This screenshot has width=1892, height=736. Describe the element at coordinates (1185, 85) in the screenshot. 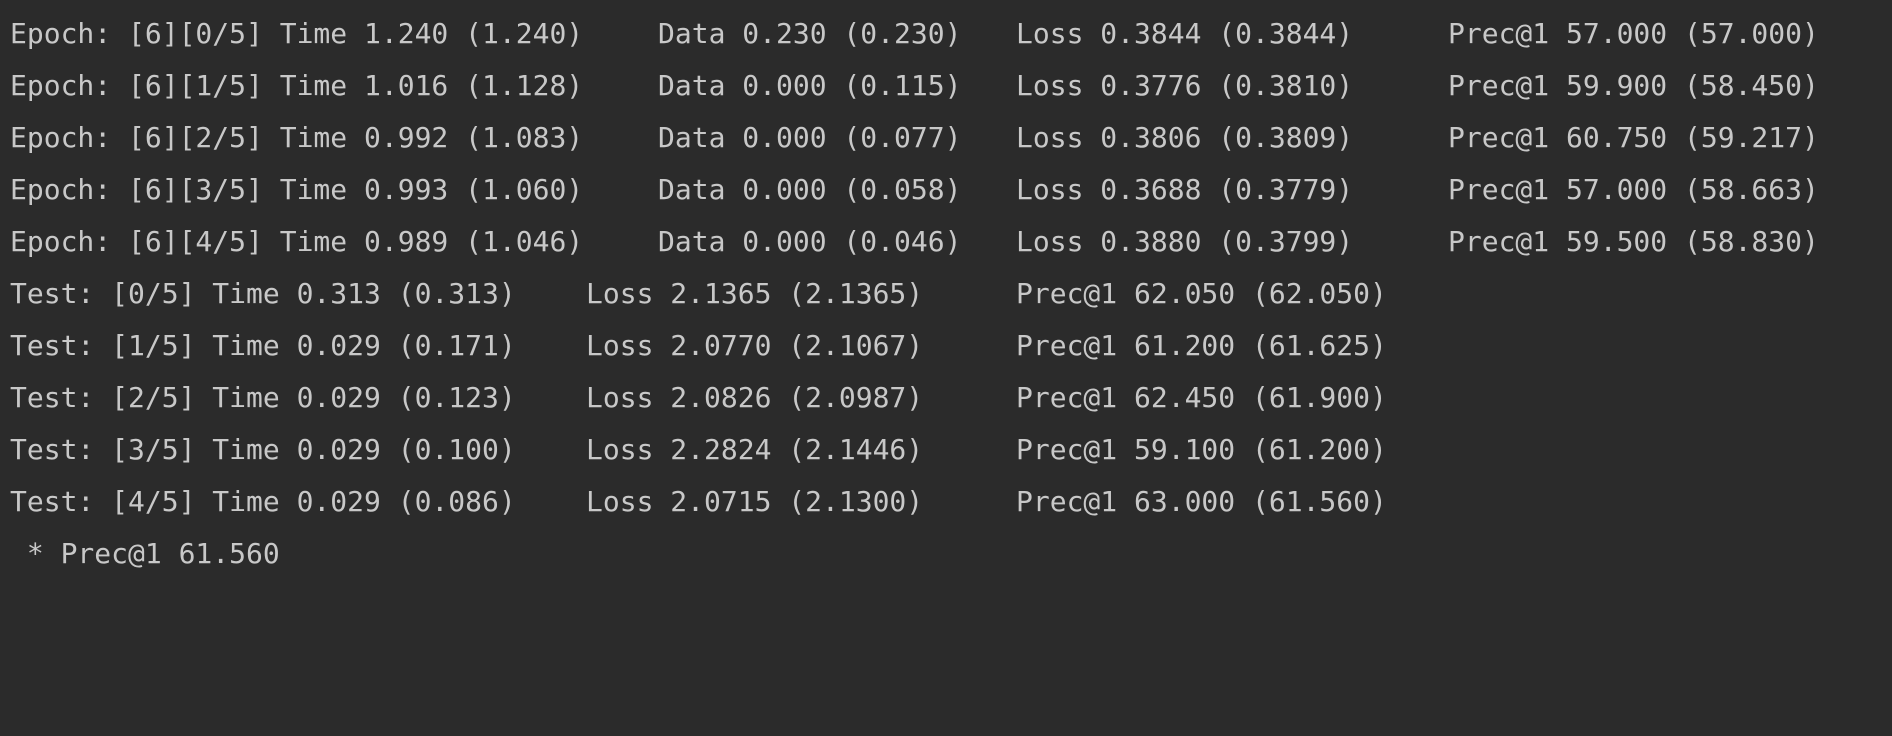

I see `train-loss: Loss 0.3776 (0.3810)` at that location.